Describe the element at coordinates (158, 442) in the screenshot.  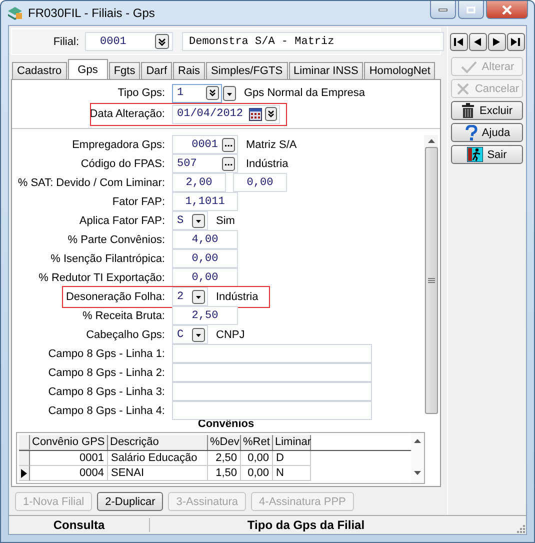
I see `column-header: Descrição` at that location.